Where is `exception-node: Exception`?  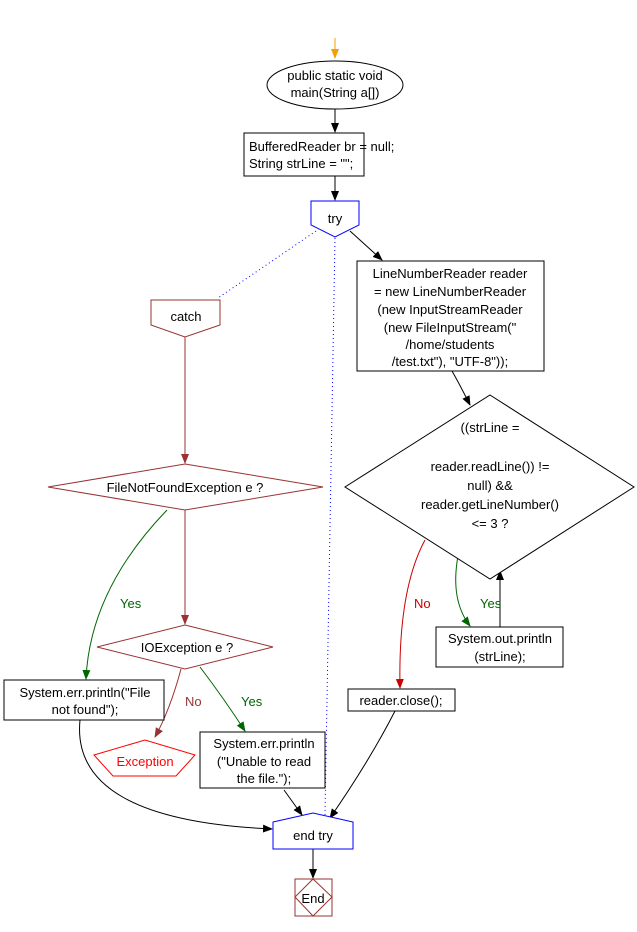
exception-node: Exception is located at coordinates (144, 758).